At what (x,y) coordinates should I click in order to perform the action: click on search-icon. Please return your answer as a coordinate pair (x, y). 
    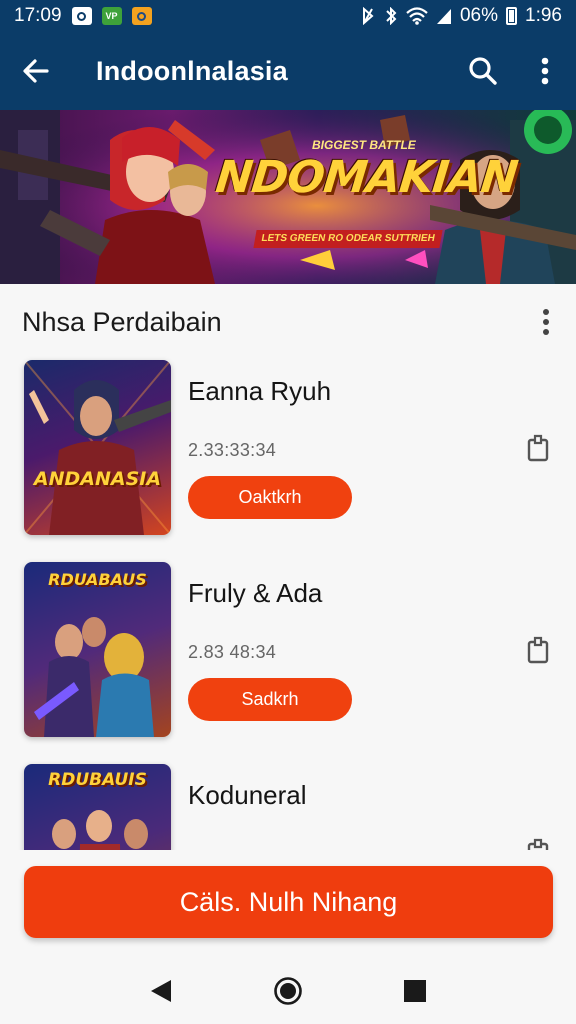
    Looking at the image, I should click on (483, 71).